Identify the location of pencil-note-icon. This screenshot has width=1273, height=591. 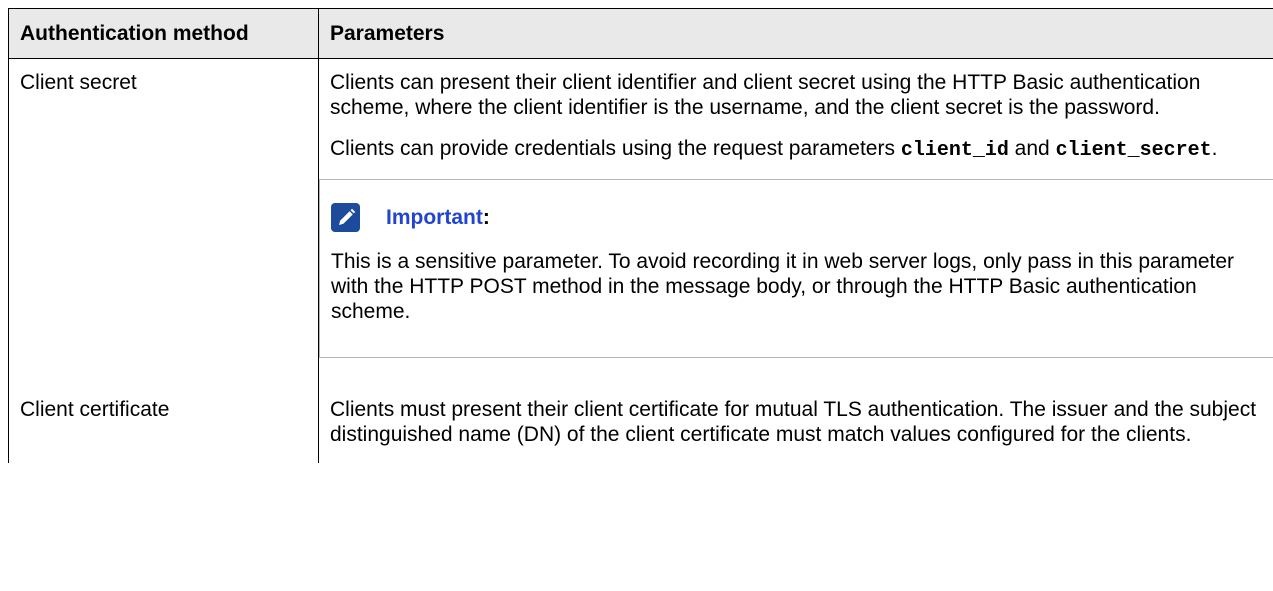
(345, 217).